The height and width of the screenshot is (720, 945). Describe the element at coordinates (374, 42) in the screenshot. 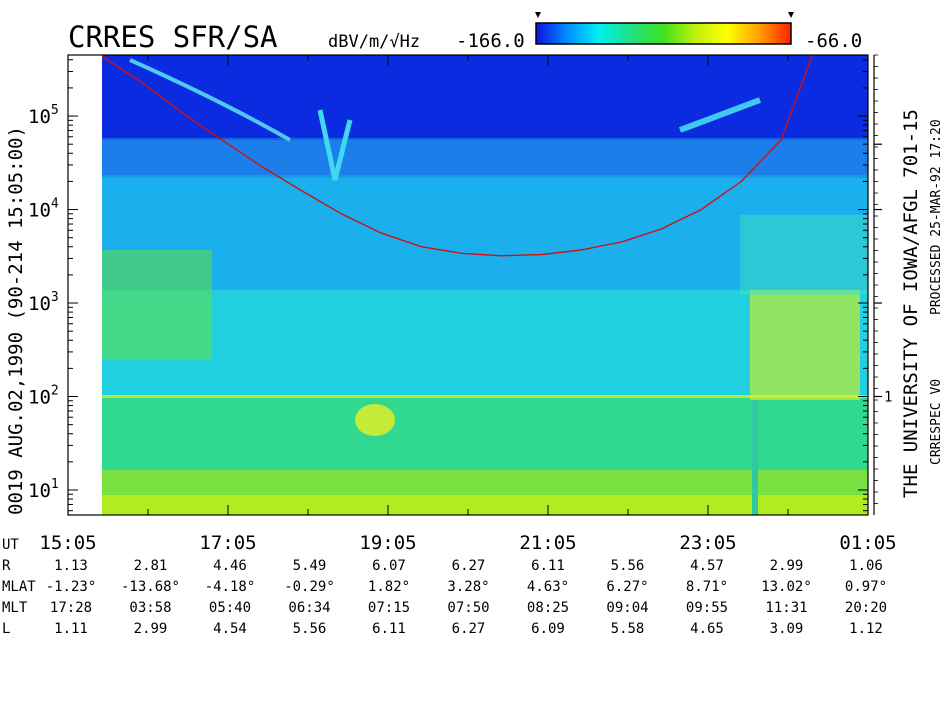

I see `units-label: dBV/m/√Hz` at that location.